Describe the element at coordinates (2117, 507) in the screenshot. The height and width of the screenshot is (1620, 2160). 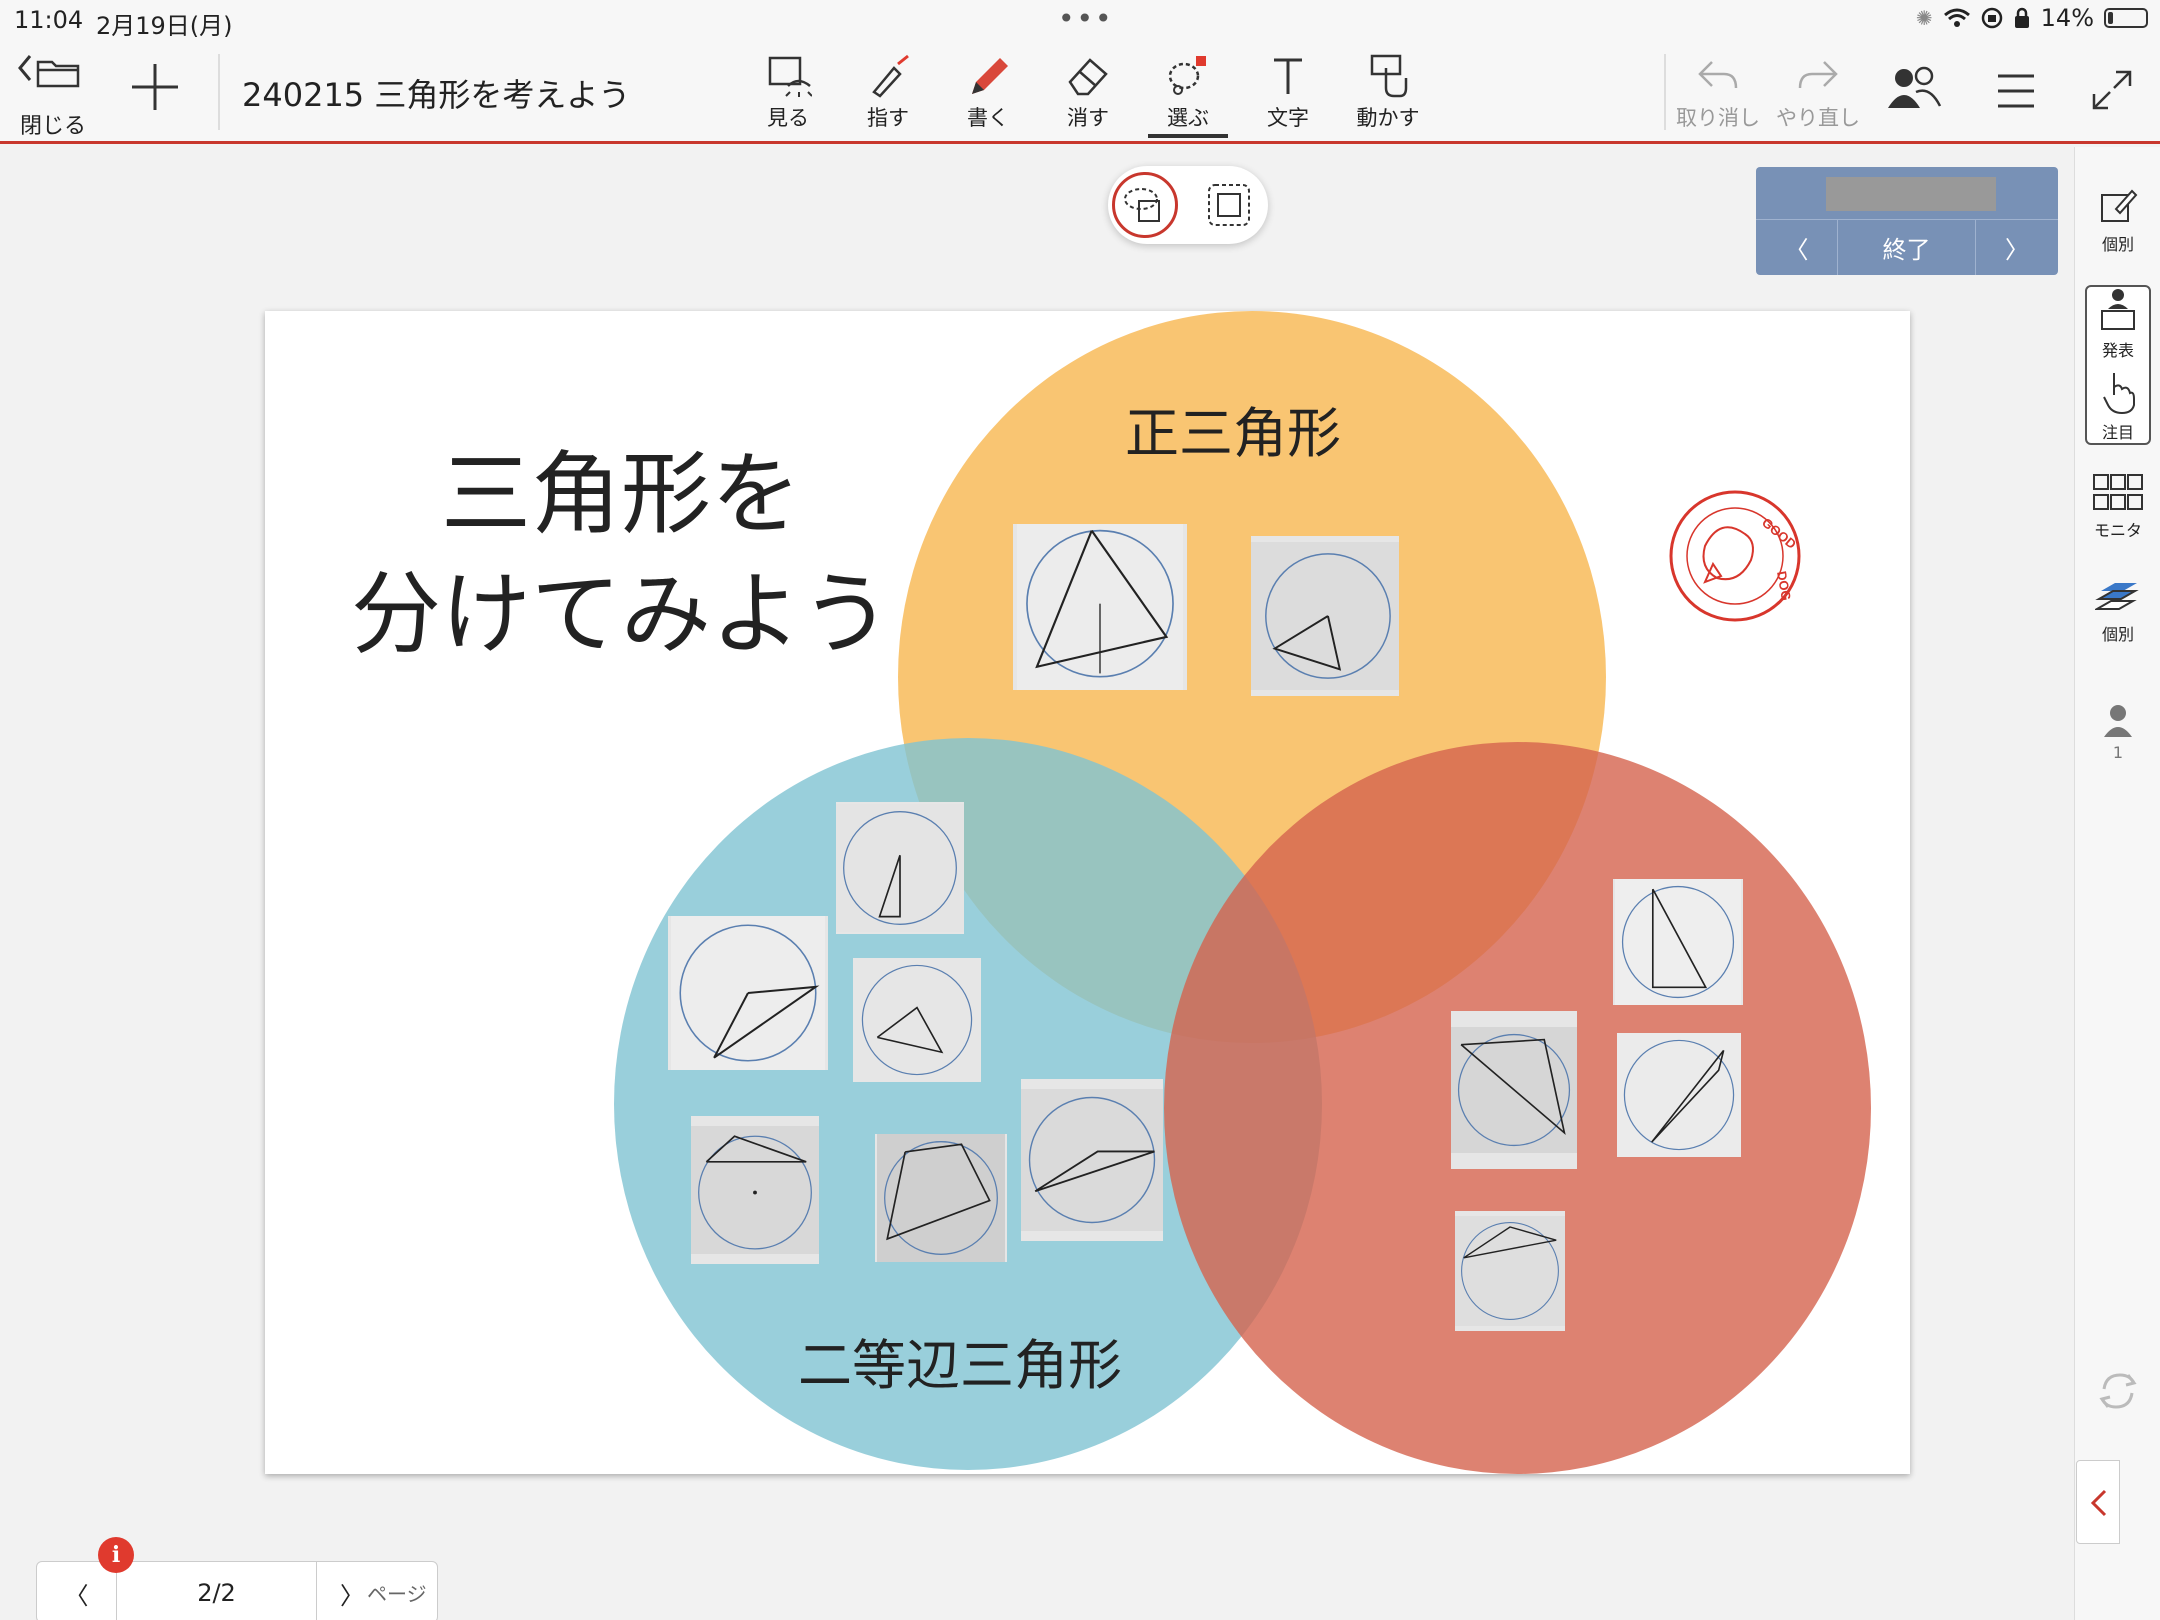
I see `monitor-button: モニタ` at that location.